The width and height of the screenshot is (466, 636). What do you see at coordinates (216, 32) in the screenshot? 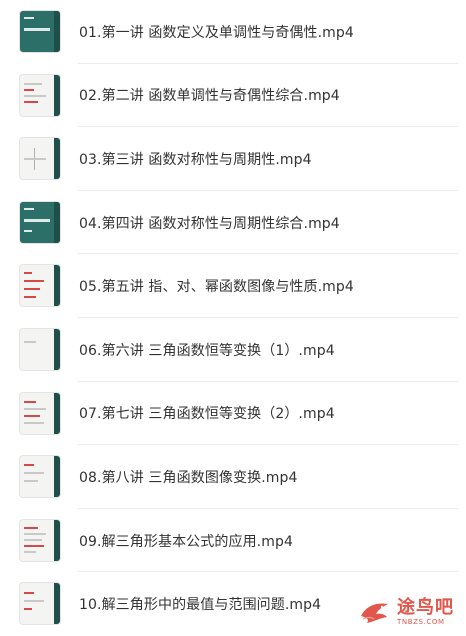
I see `file-name: 01.第一讲 函数定义及单调性与奇偶性.mp4` at bounding box center [216, 32].